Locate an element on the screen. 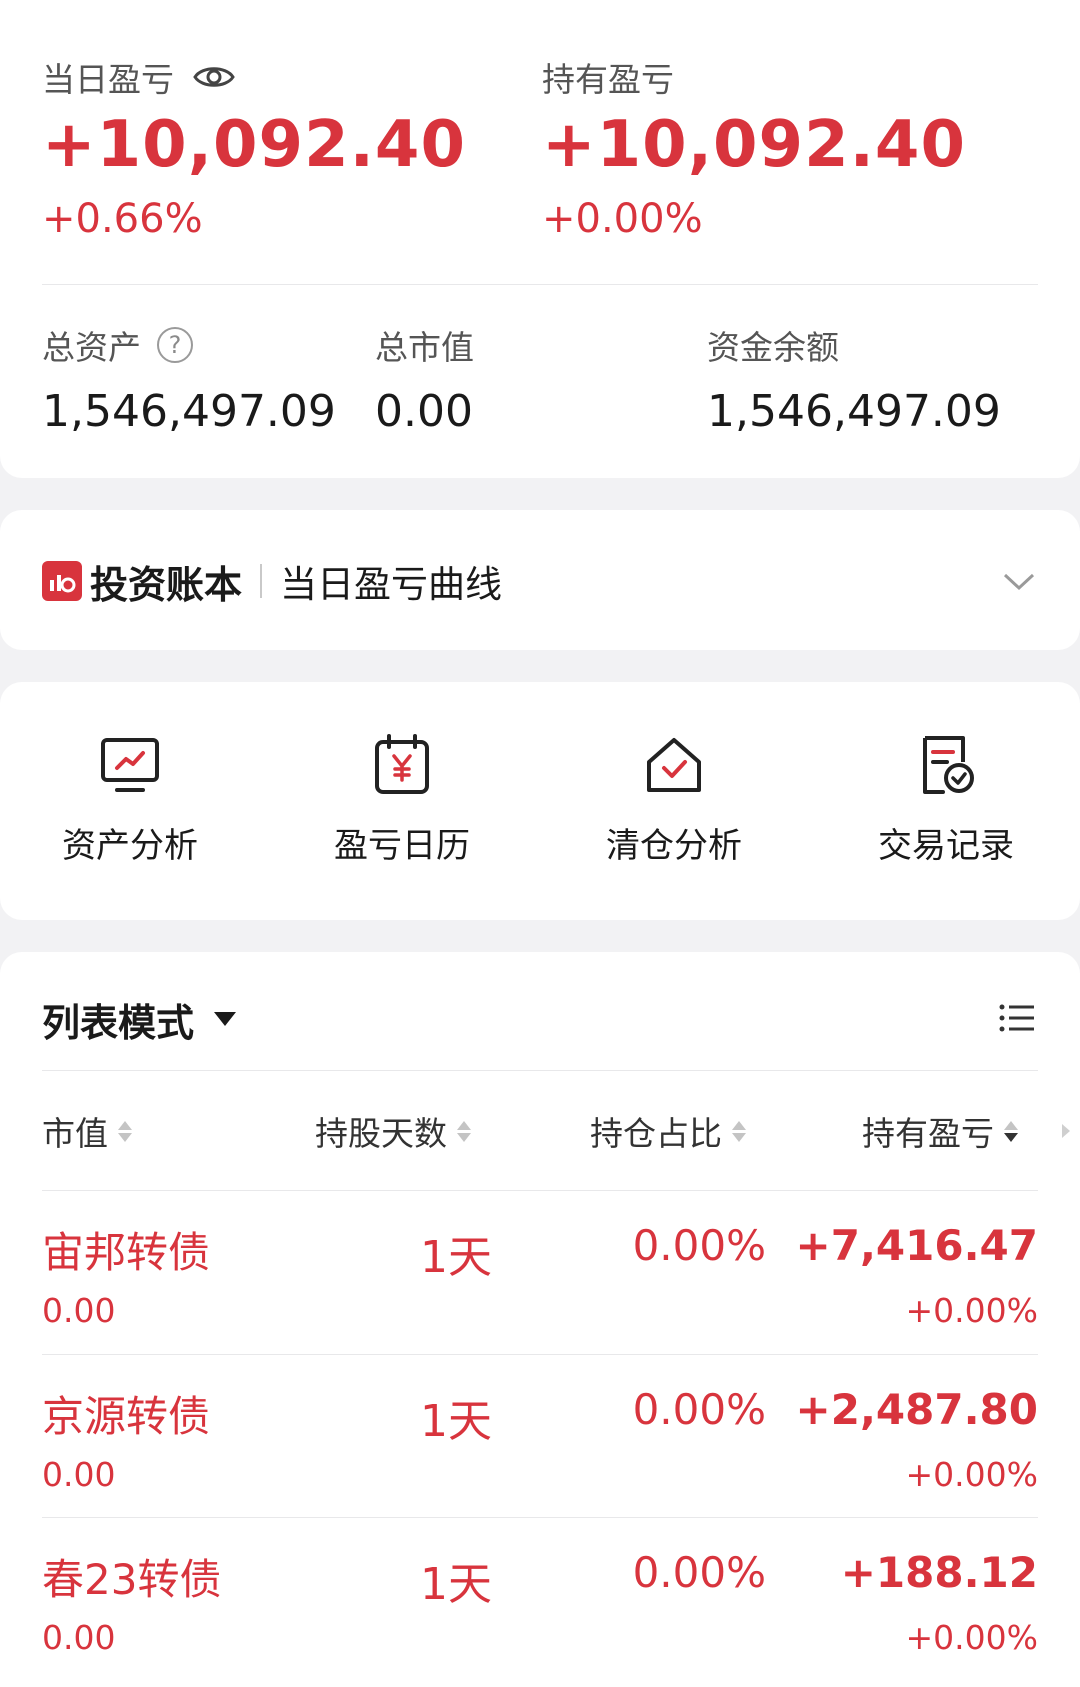 The image size is (1080, 1687). sort-icon-active is located at coordinates (1011, 1131).